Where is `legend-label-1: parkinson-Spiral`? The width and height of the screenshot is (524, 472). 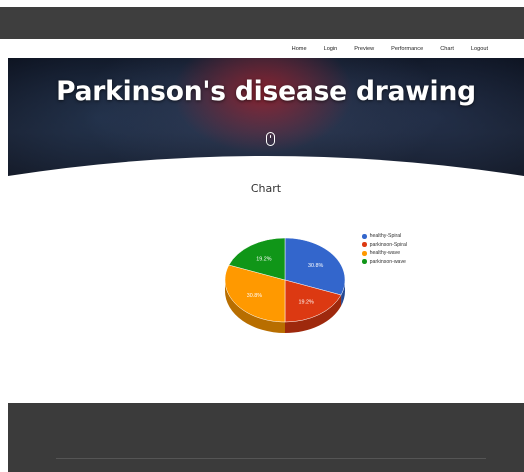 legend-label-1: parkinson-Spiral is located at coordinates (388, 244).